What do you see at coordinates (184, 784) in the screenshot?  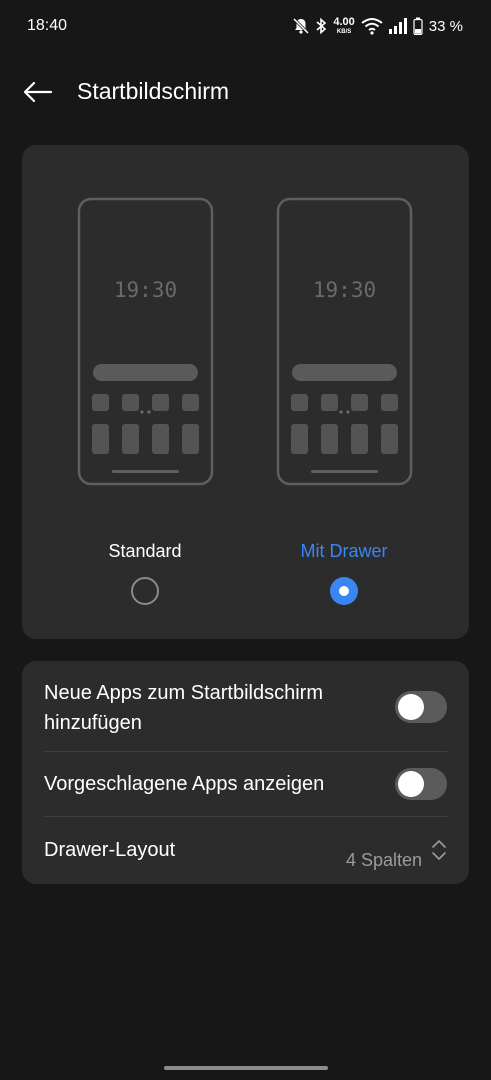 I see `suggested-apps-label: Vorgeschlagene Apps anzeigen` at bounding box center [184, 784].